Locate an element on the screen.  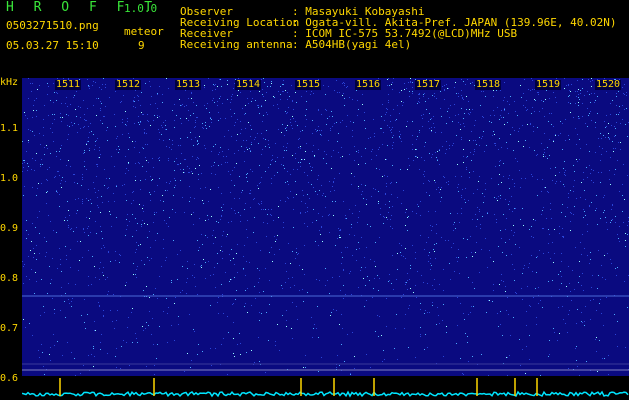
x-tick-label: 1514 is located at coordinates (248, 84).